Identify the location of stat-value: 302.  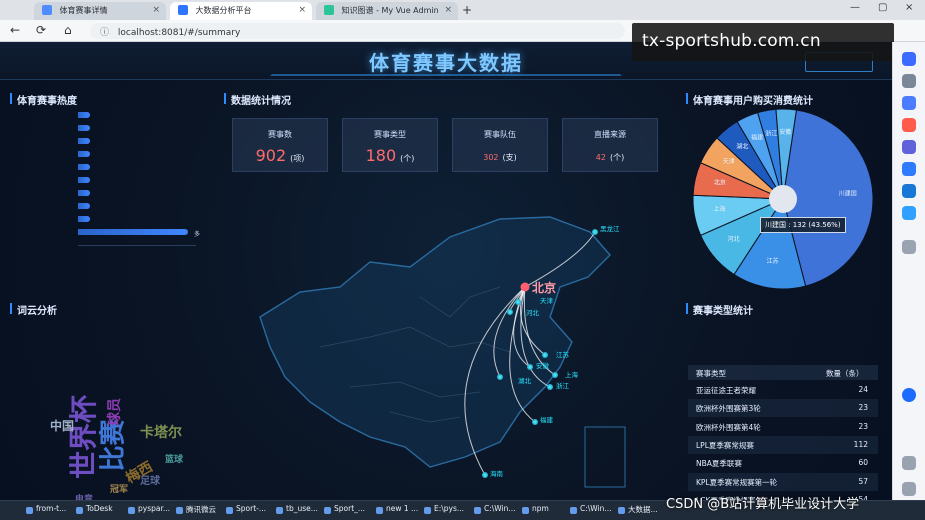
(491, 157).